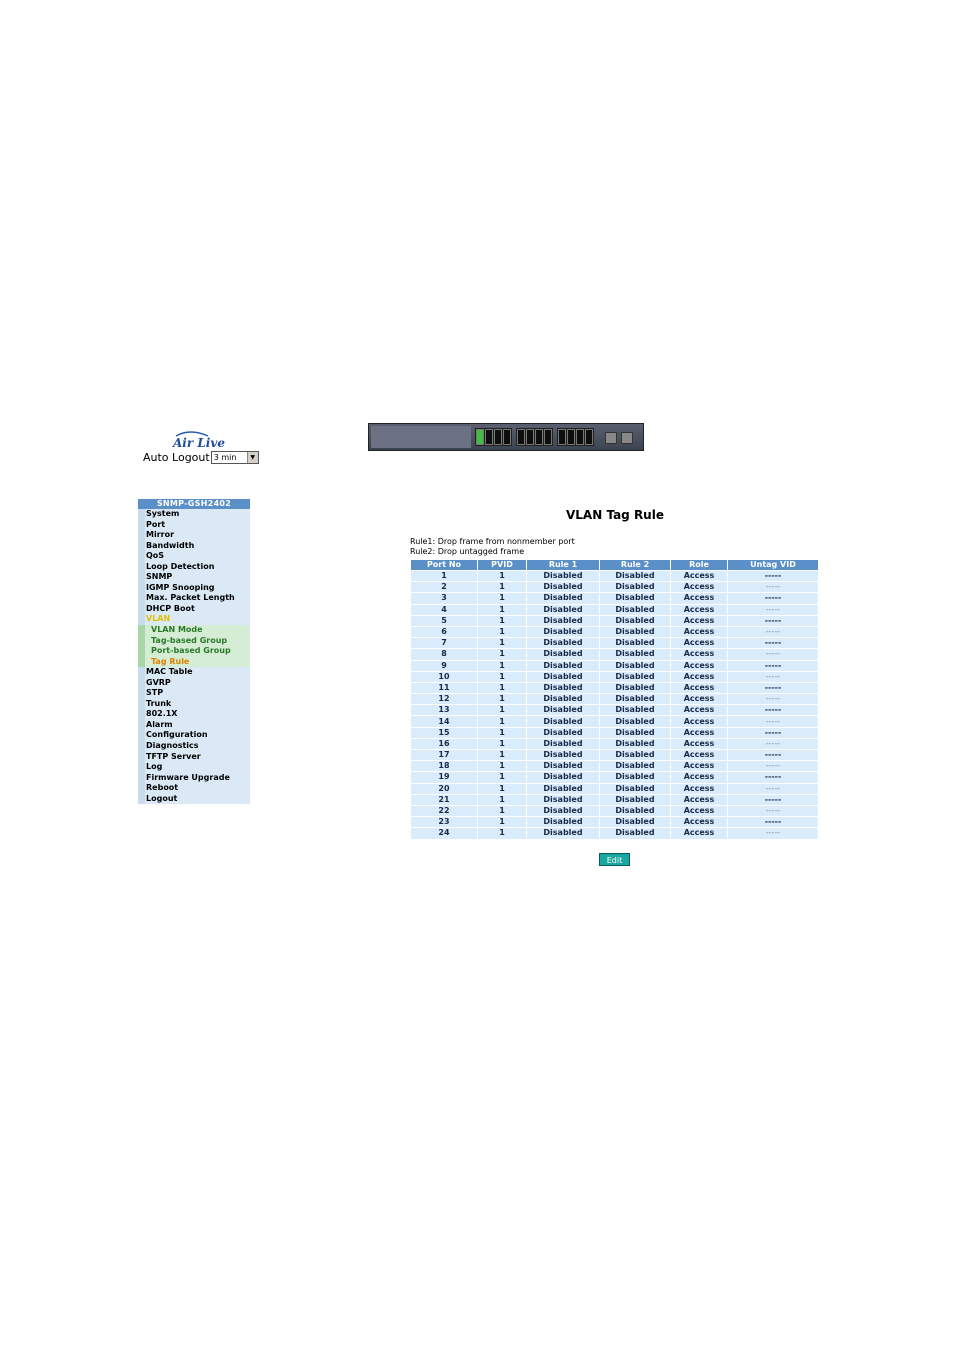  Describe the element at coordinates (194, 535) in the screenshot. I see `sidebar-item-mirror: Mirror` at that location.